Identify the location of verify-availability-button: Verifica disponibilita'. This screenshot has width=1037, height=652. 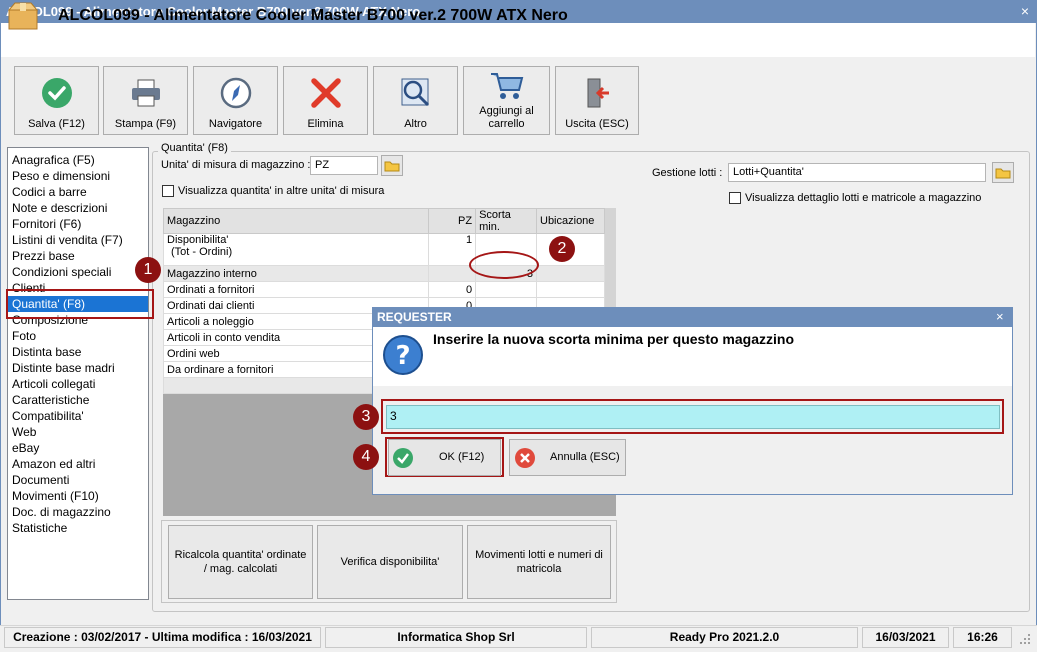
(390, 562).